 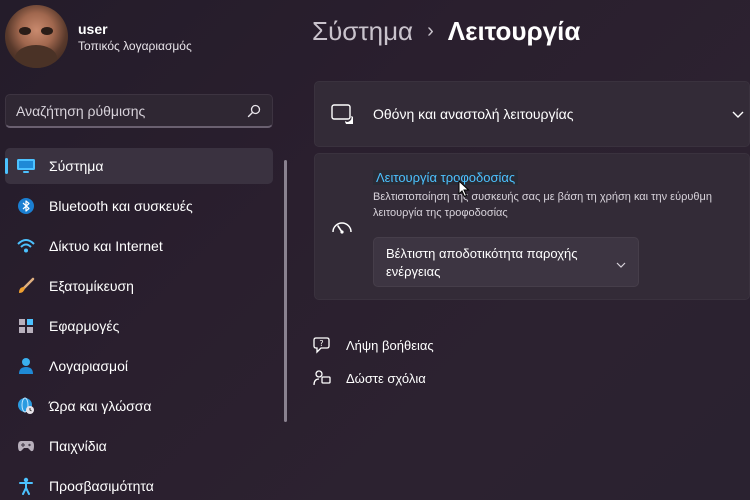 I want to click on gamepad-icon, so click(x=26, y=446).